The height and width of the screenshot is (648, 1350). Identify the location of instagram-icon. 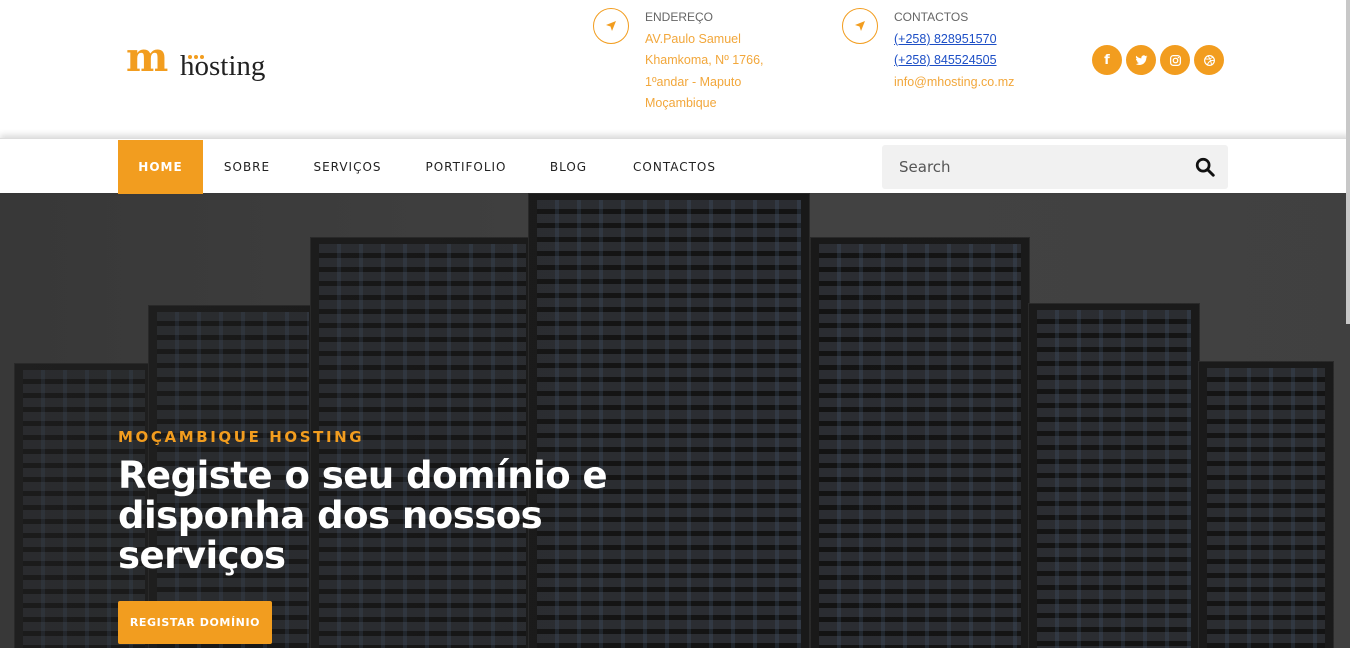
(1175, 60).